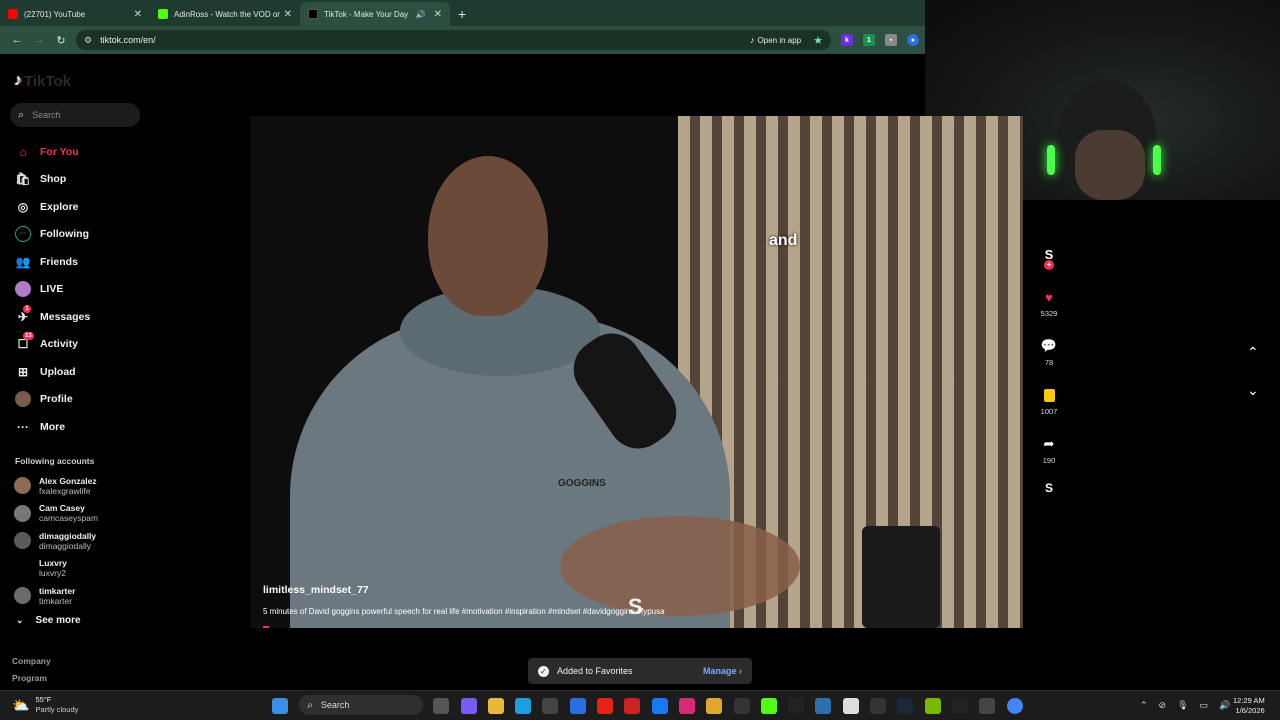 This screenshot has width=1280, height=720. Describe the element at coordinates (1049, 488) in the screenshot. I see `sound-disc: S` at that location.